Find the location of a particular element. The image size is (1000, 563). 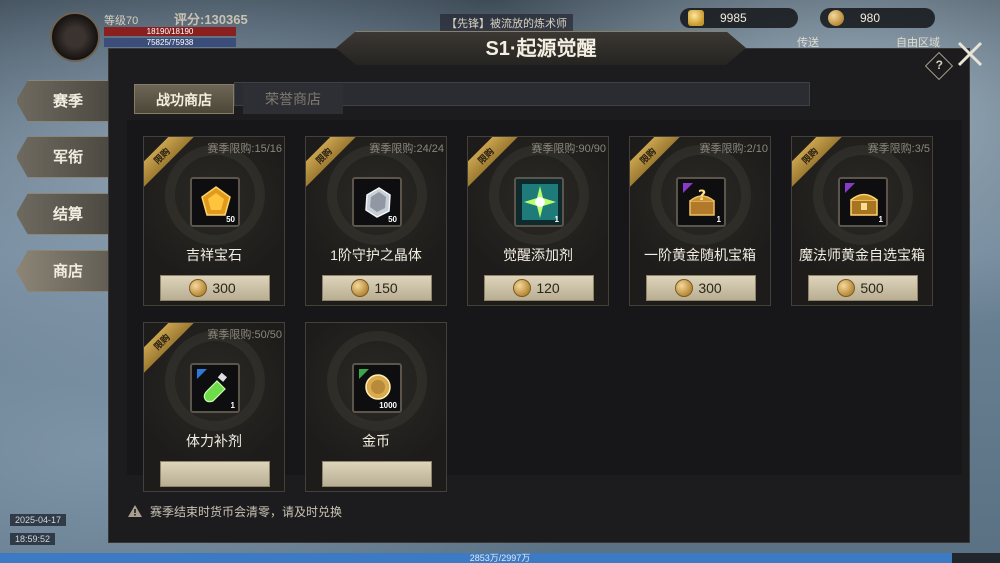

tab-merit-shop: 战功商店 is located at coordinates (184, 99).